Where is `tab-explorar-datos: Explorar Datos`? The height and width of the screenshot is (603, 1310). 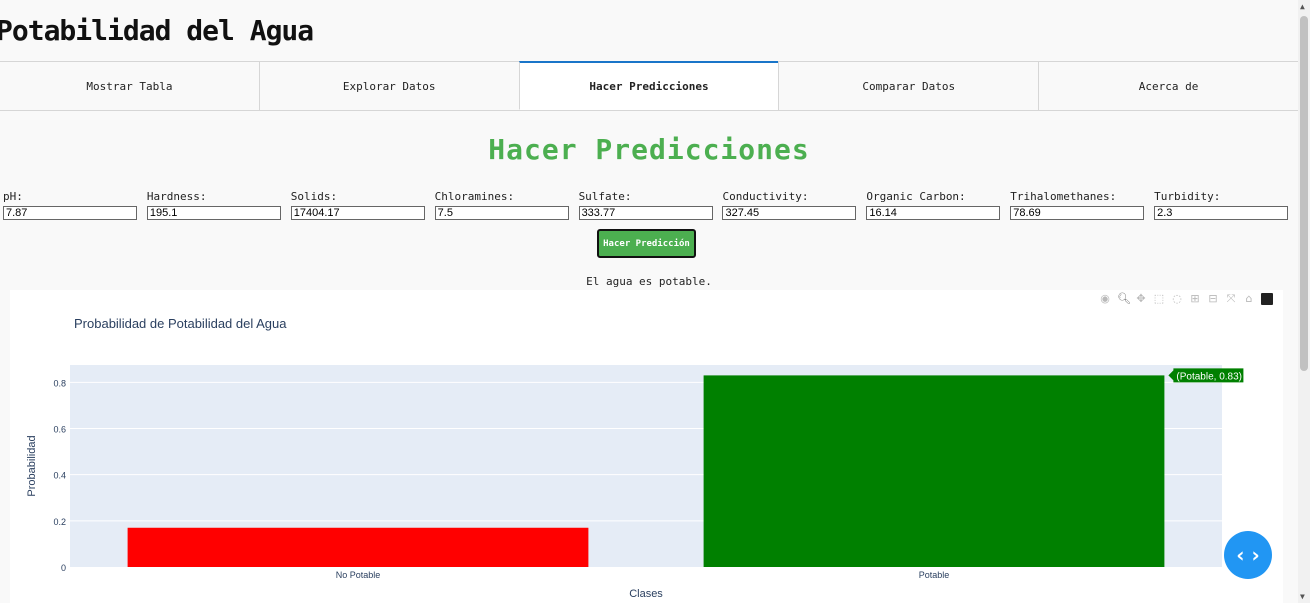
tab-explorar-datos: Explorar Datos is located at coordinates (388, 86).